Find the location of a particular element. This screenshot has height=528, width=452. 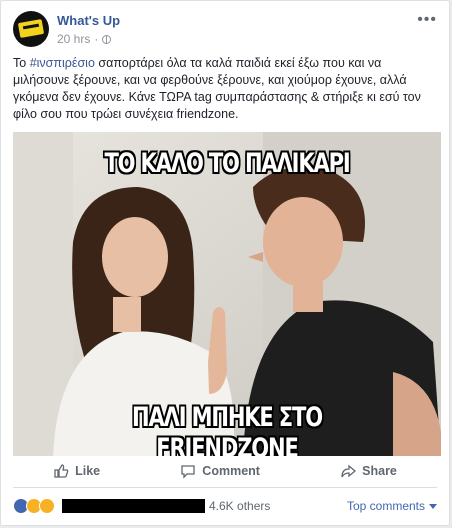

post-timestamp: 20 hrs is located at coordinates (73, 39).